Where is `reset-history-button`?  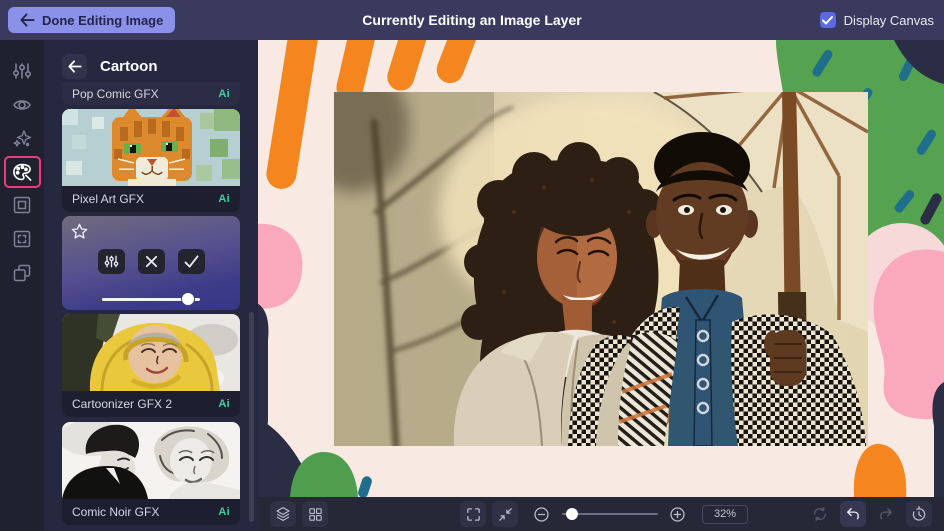
reset-history-button is located at coordinates (919, 514).